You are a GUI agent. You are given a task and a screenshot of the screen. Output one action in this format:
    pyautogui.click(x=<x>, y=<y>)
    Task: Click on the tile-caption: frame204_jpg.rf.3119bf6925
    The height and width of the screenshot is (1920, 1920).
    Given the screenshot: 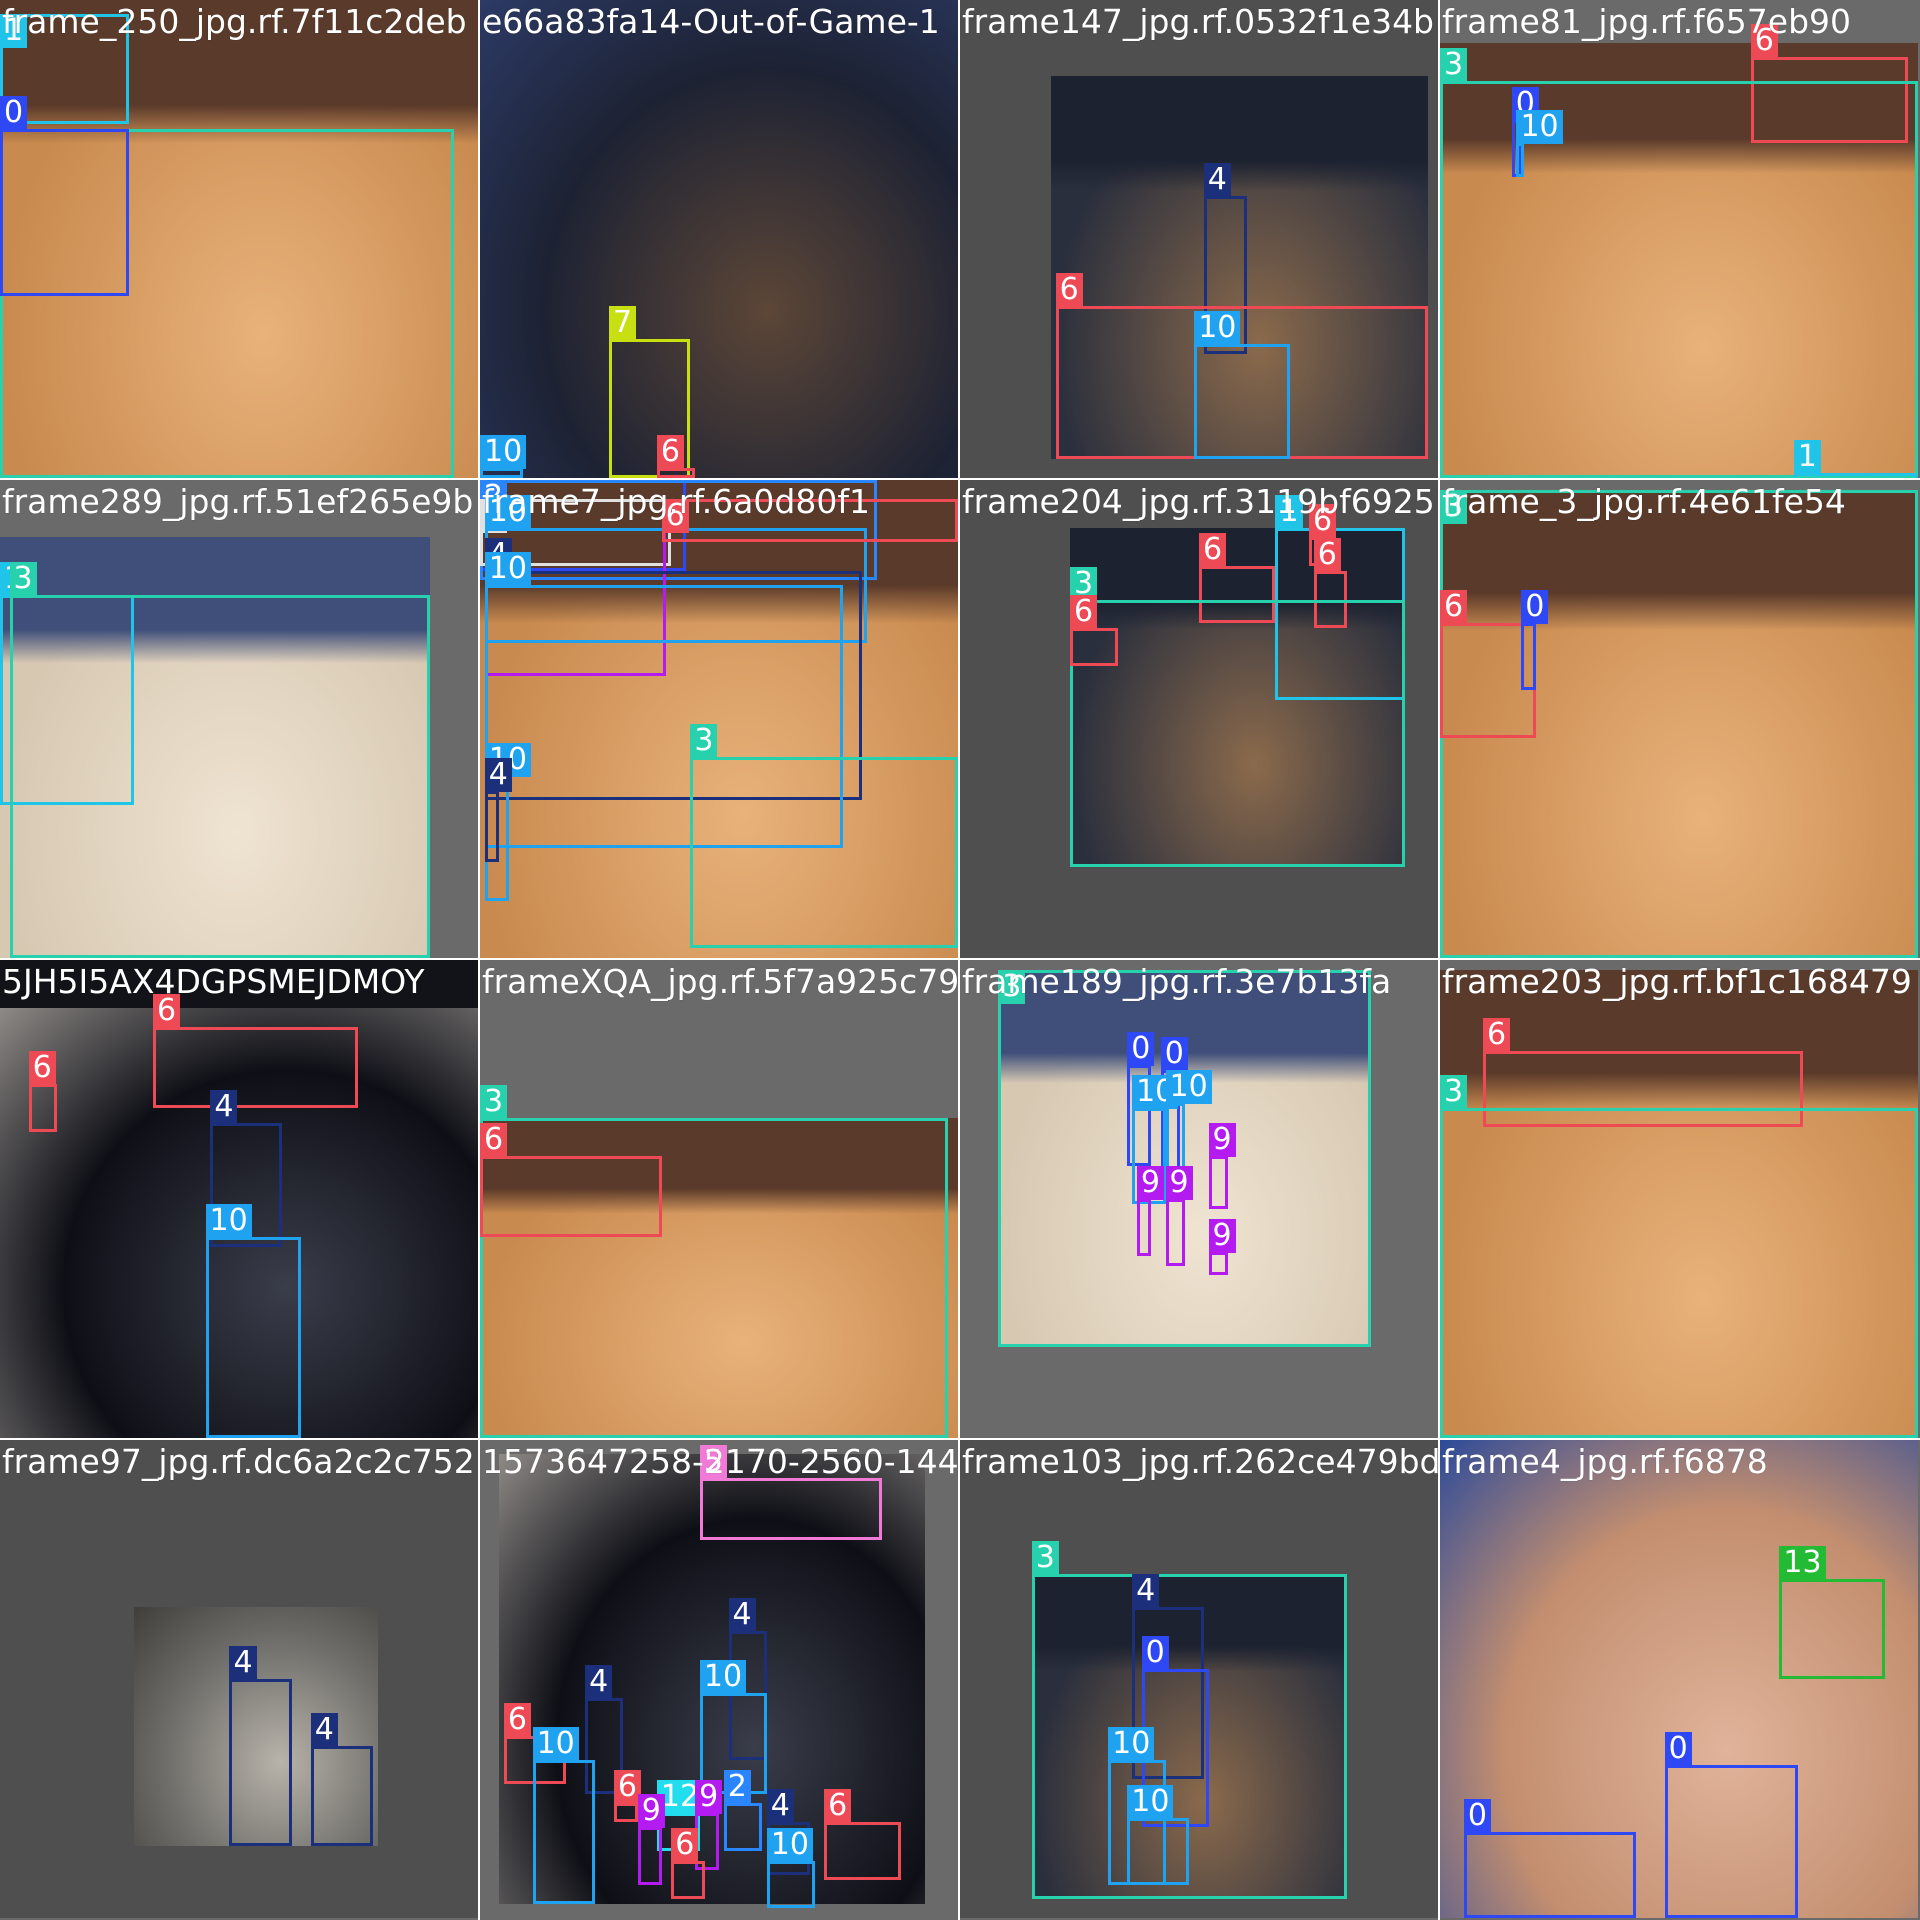 What is the action you would take?
    pyautogui.click(x=1198, y=501)
    